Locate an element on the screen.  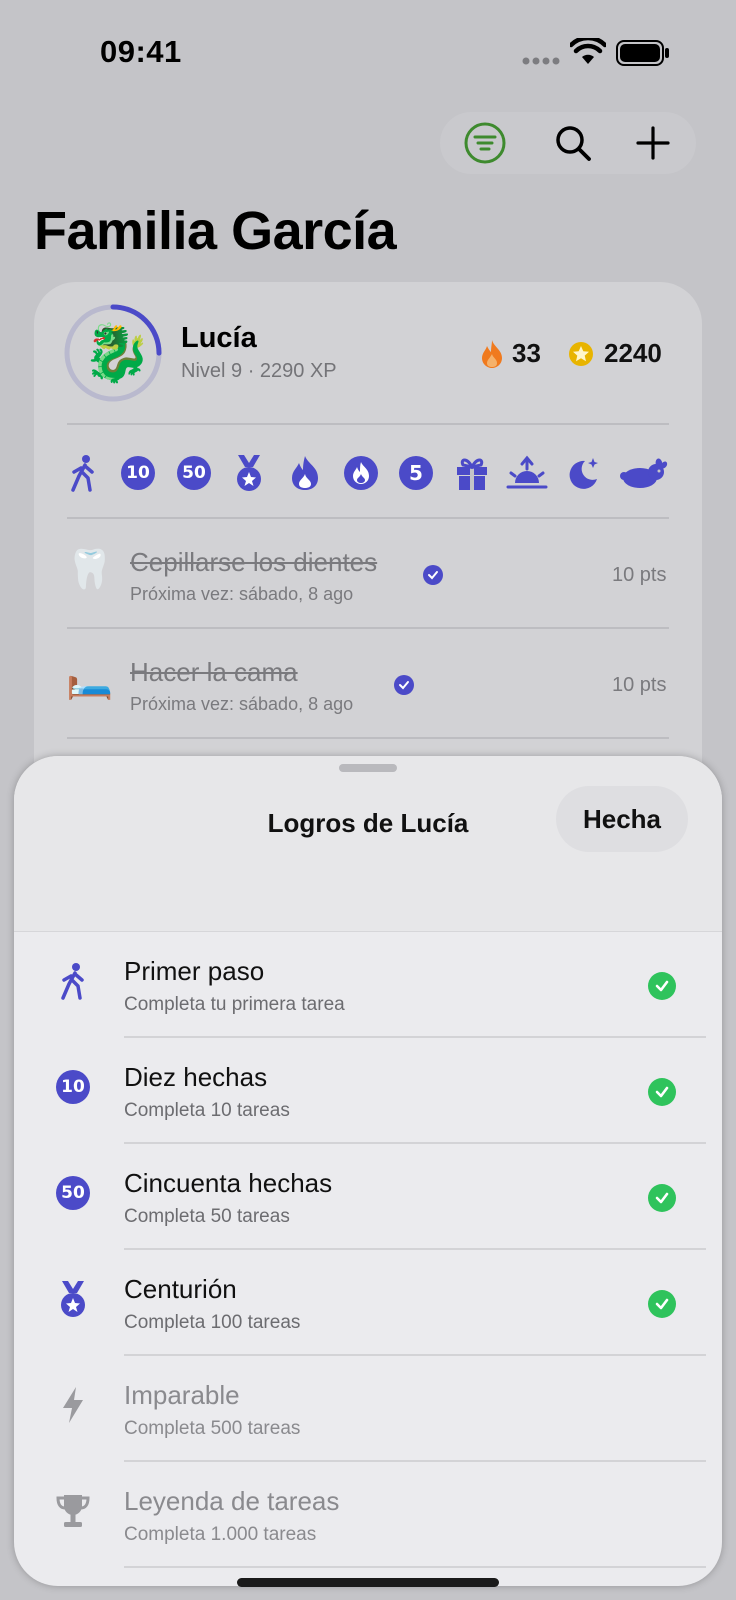
trophy-icon is located at coordinates (73, 1511).